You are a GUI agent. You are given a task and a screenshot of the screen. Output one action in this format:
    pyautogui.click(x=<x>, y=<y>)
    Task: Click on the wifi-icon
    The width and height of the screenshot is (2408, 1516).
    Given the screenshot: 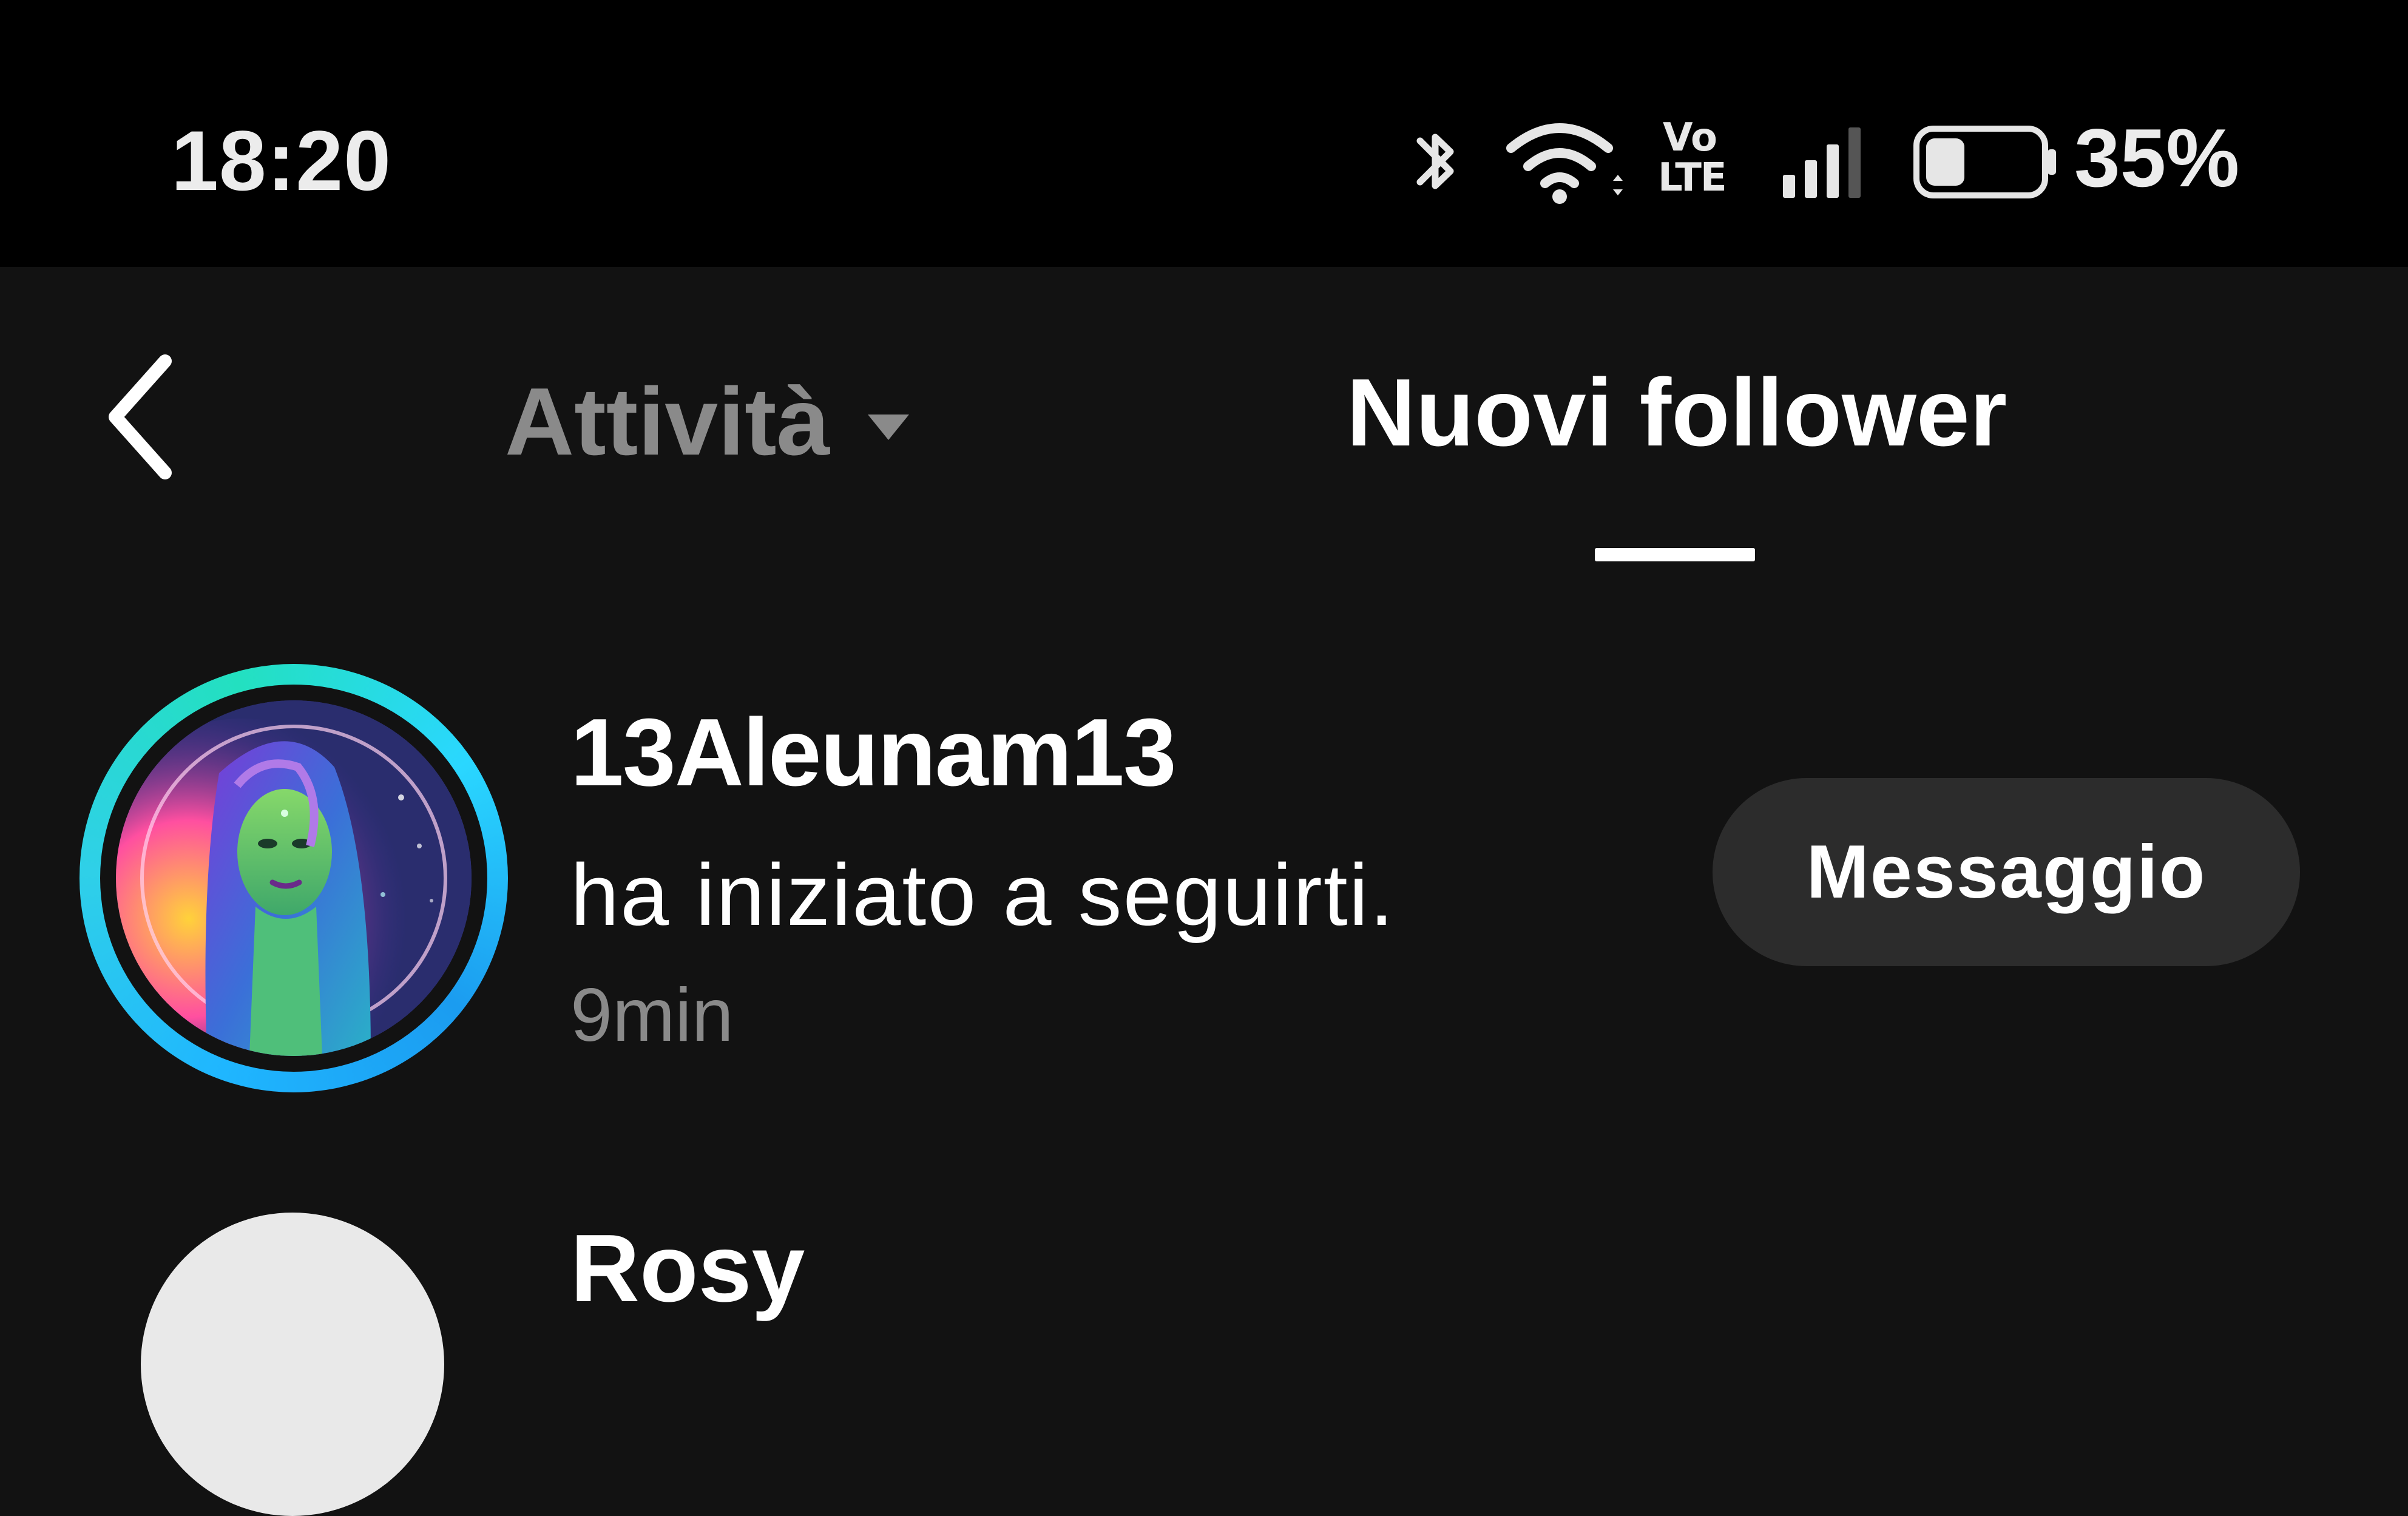 What is the action you would take?
    pyautogui.click(x=1565, y=165)
    